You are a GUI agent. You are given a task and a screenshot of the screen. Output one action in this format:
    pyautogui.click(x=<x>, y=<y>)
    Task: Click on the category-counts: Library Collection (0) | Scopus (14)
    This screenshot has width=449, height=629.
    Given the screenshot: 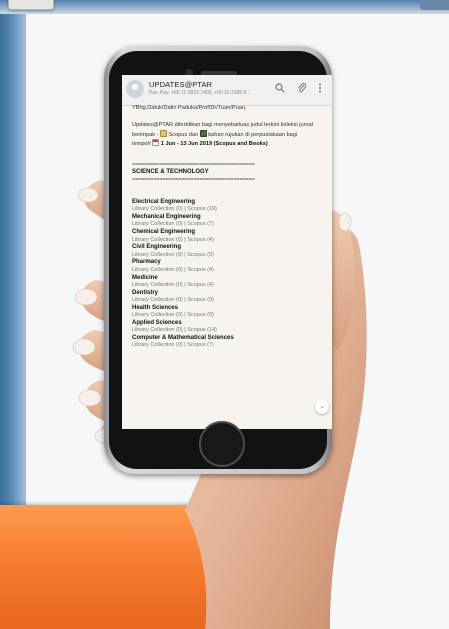 What is the action you would take?
    pyautogui.click(x=174, y=330)
    